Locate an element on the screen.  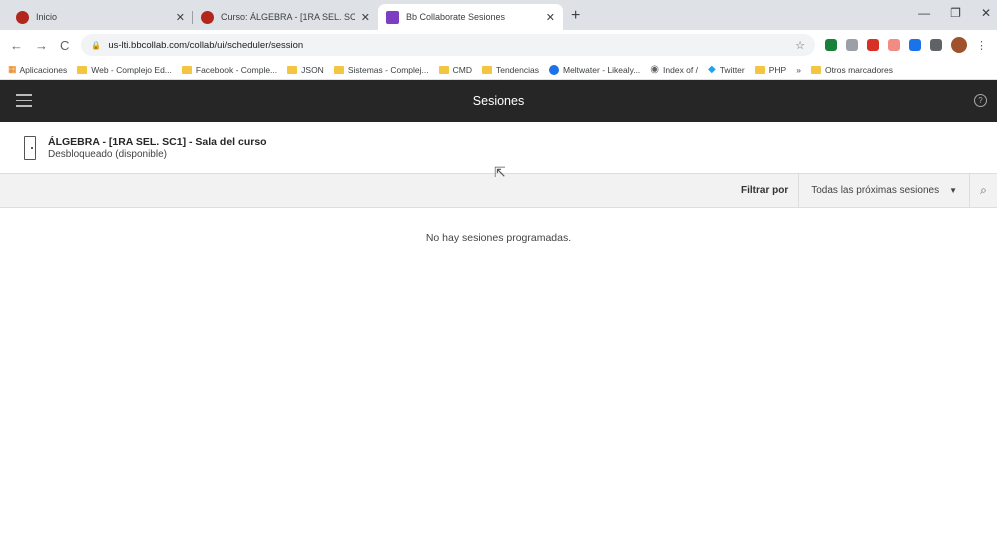
tab-curso: Curso: ÁLGEBRA - [1RA SEL. SC1] ✕ is located at coordinates (285, 17).